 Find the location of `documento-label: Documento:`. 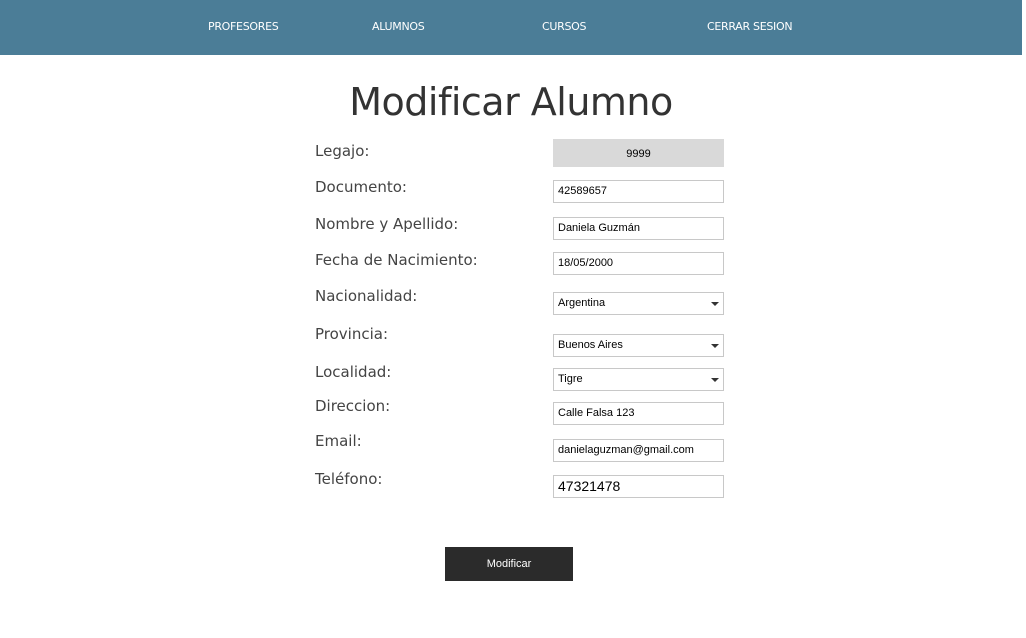

documento-label: Documento: is located at coordinates (361, 187).